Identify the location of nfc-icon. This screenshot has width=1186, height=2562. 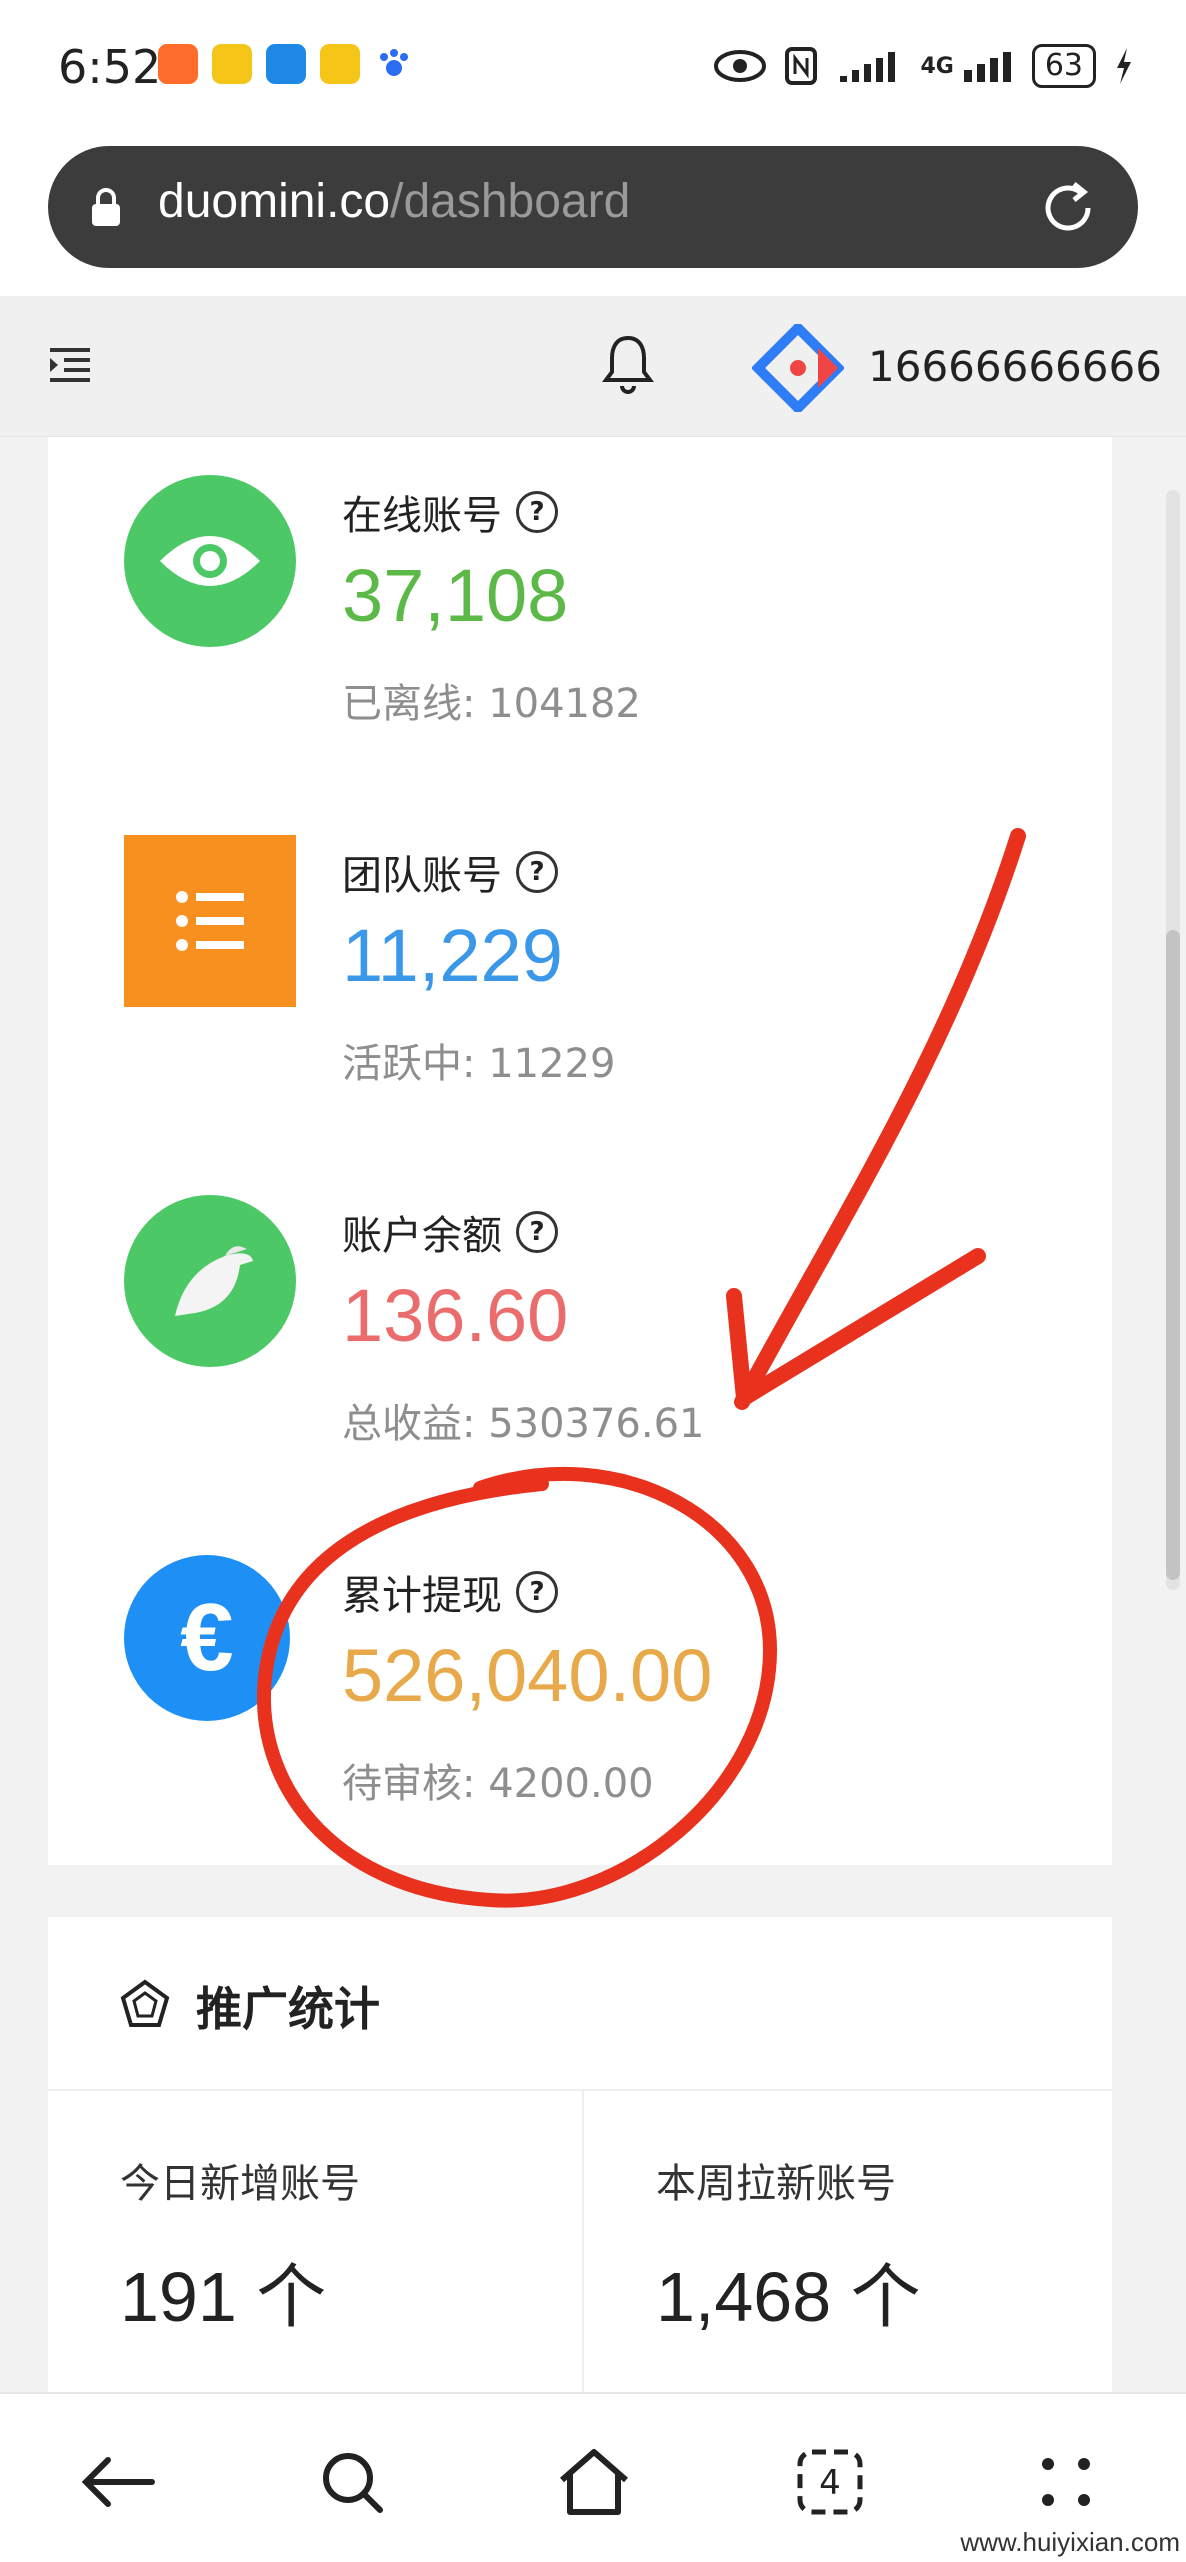
(801, 66).